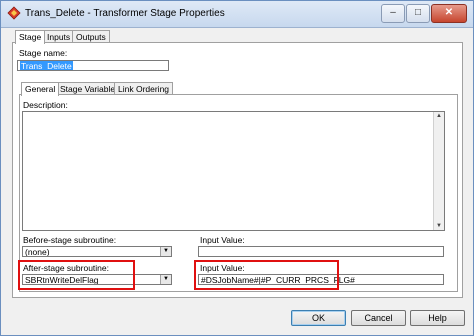 This screenshot has height=336, width=474. I want to click on cancel-button: Cancel, so click(378, 318).